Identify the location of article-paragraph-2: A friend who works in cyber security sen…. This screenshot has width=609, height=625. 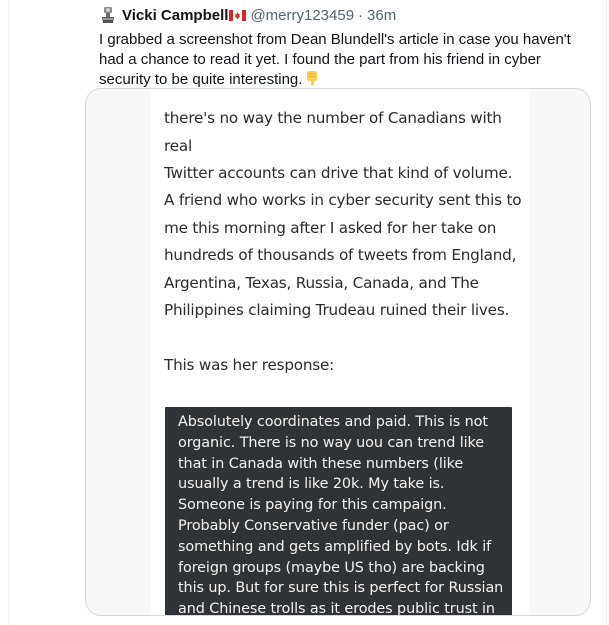
(343, 255).